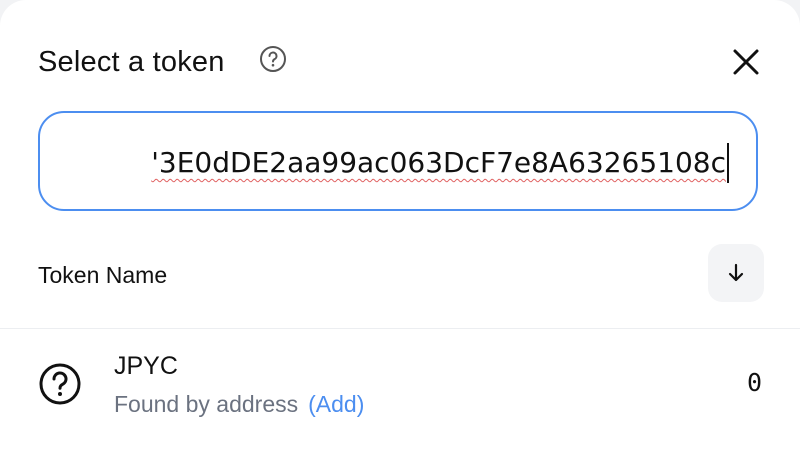 The height and width of the screenshot is (449, 800). I want to click on token-name-column-label: Token Name, so click(103, 275).